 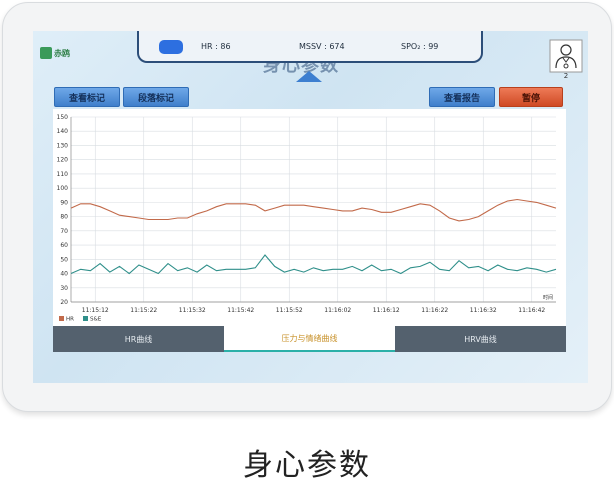 What do you see at coordinates (63, 131) in the screenshot?
I see `y-tick-label: 140` at bounding box center [63, 131].